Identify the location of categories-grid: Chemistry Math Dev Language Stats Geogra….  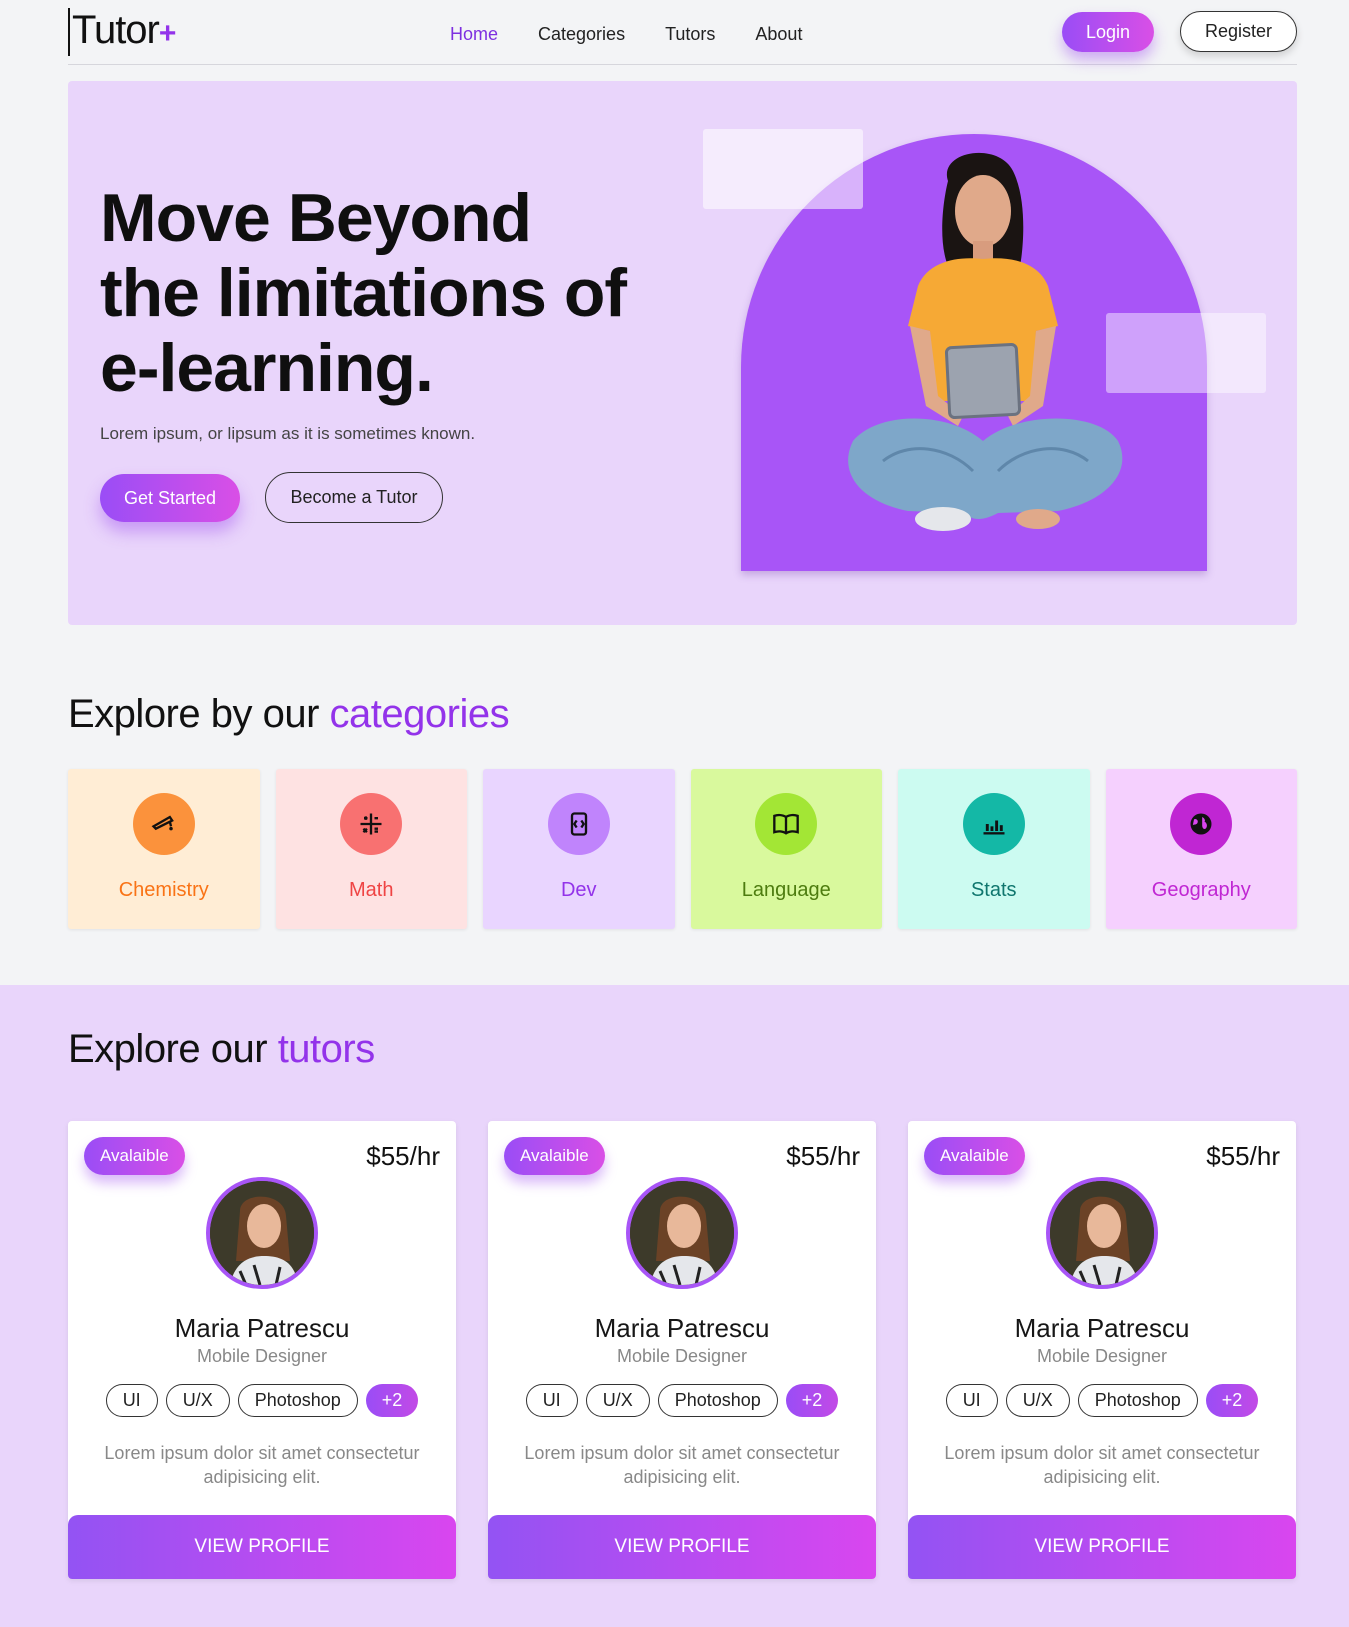
(682, 849).